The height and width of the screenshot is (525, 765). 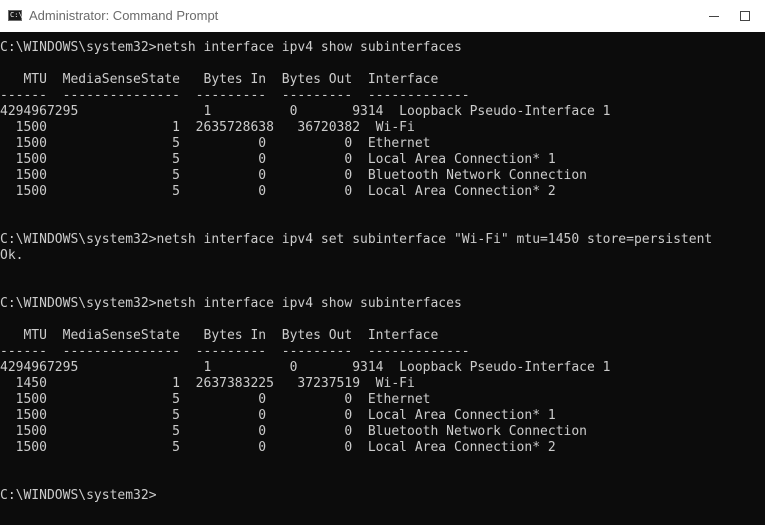 I want to click on console-line: Ok., so click(x=12, y=255).